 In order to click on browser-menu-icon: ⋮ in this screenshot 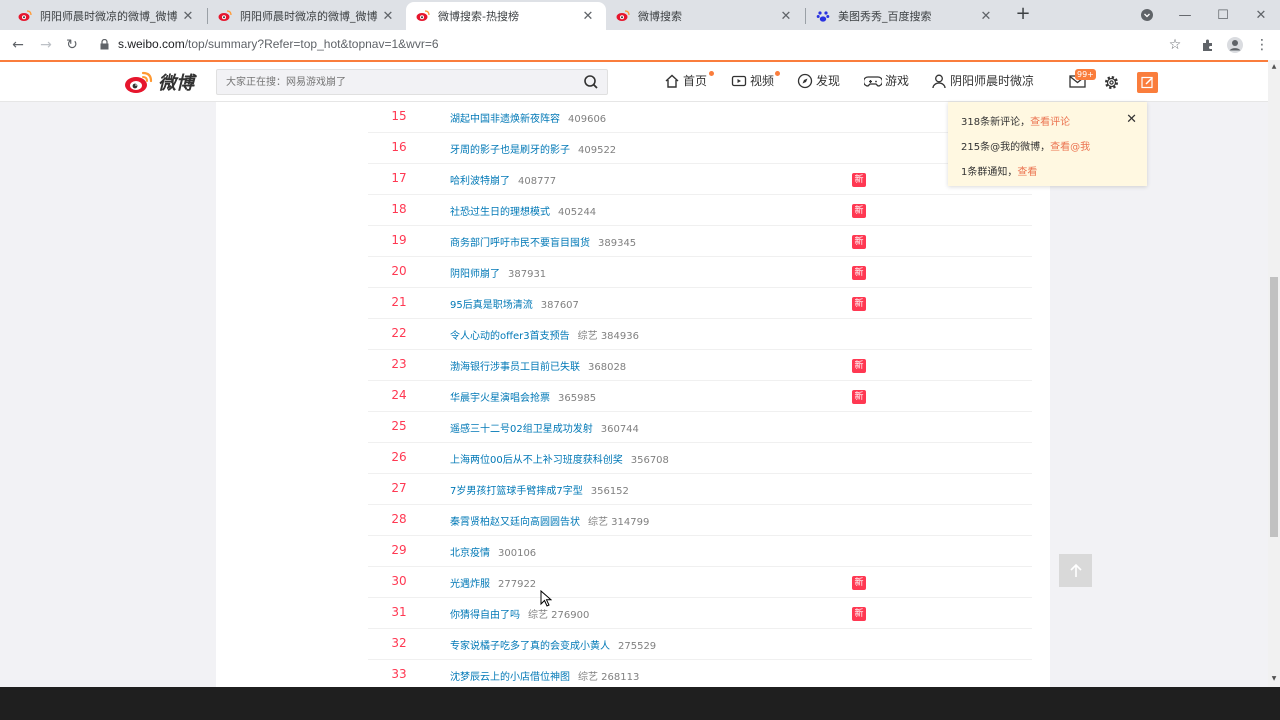, I will do `click(1262, 45)`.